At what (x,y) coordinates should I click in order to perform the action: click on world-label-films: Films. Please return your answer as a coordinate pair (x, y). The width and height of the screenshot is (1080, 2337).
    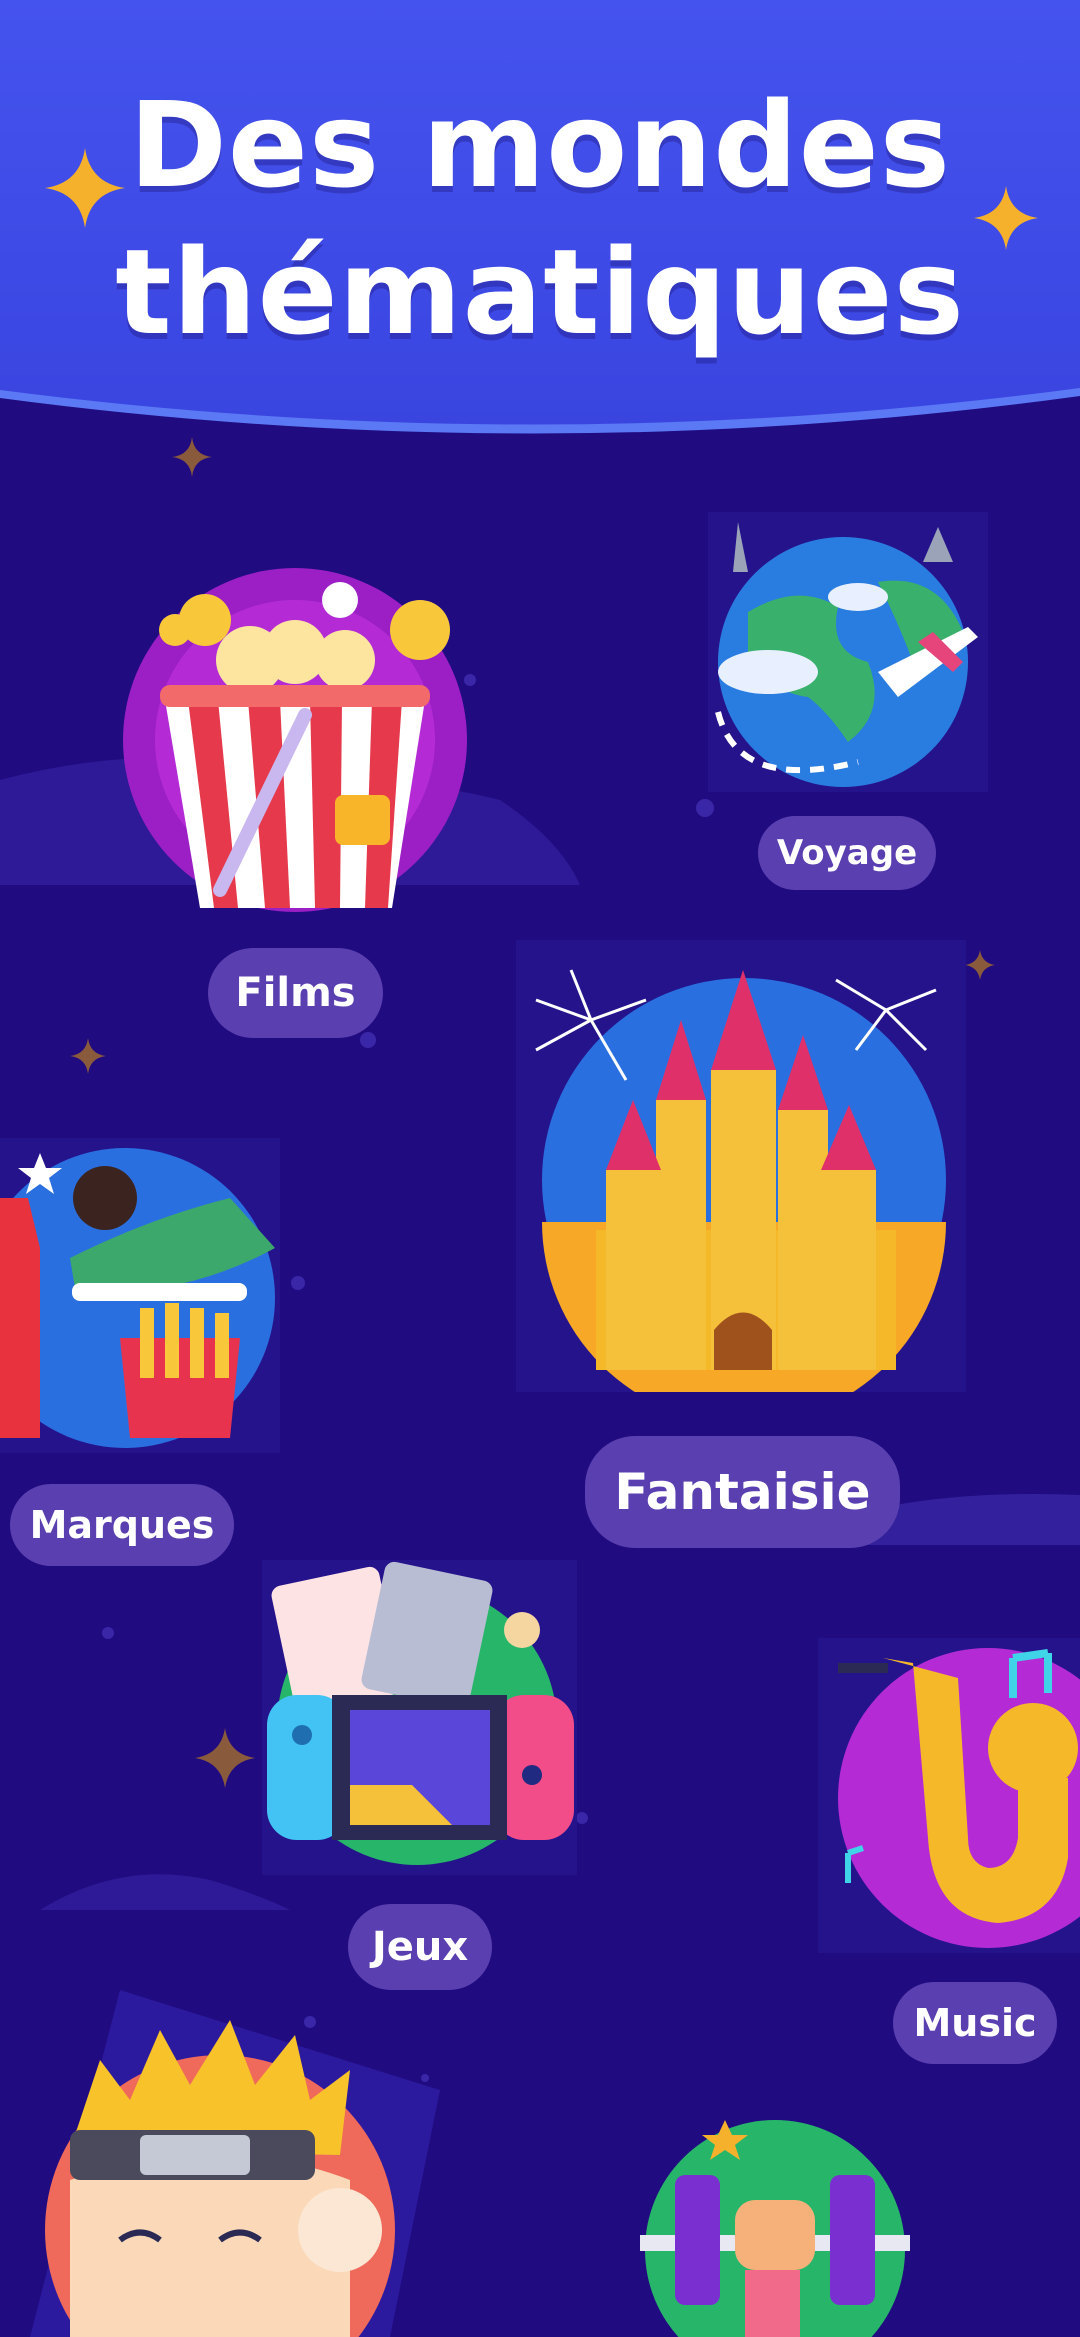
    Looking at the image, I should click on (295, 993).